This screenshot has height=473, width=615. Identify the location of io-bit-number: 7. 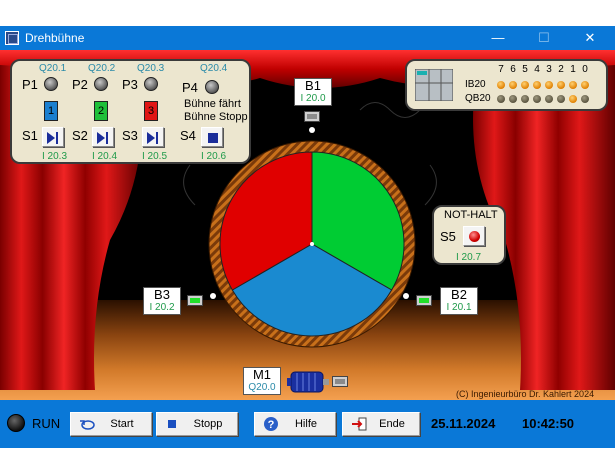
(501, 69).